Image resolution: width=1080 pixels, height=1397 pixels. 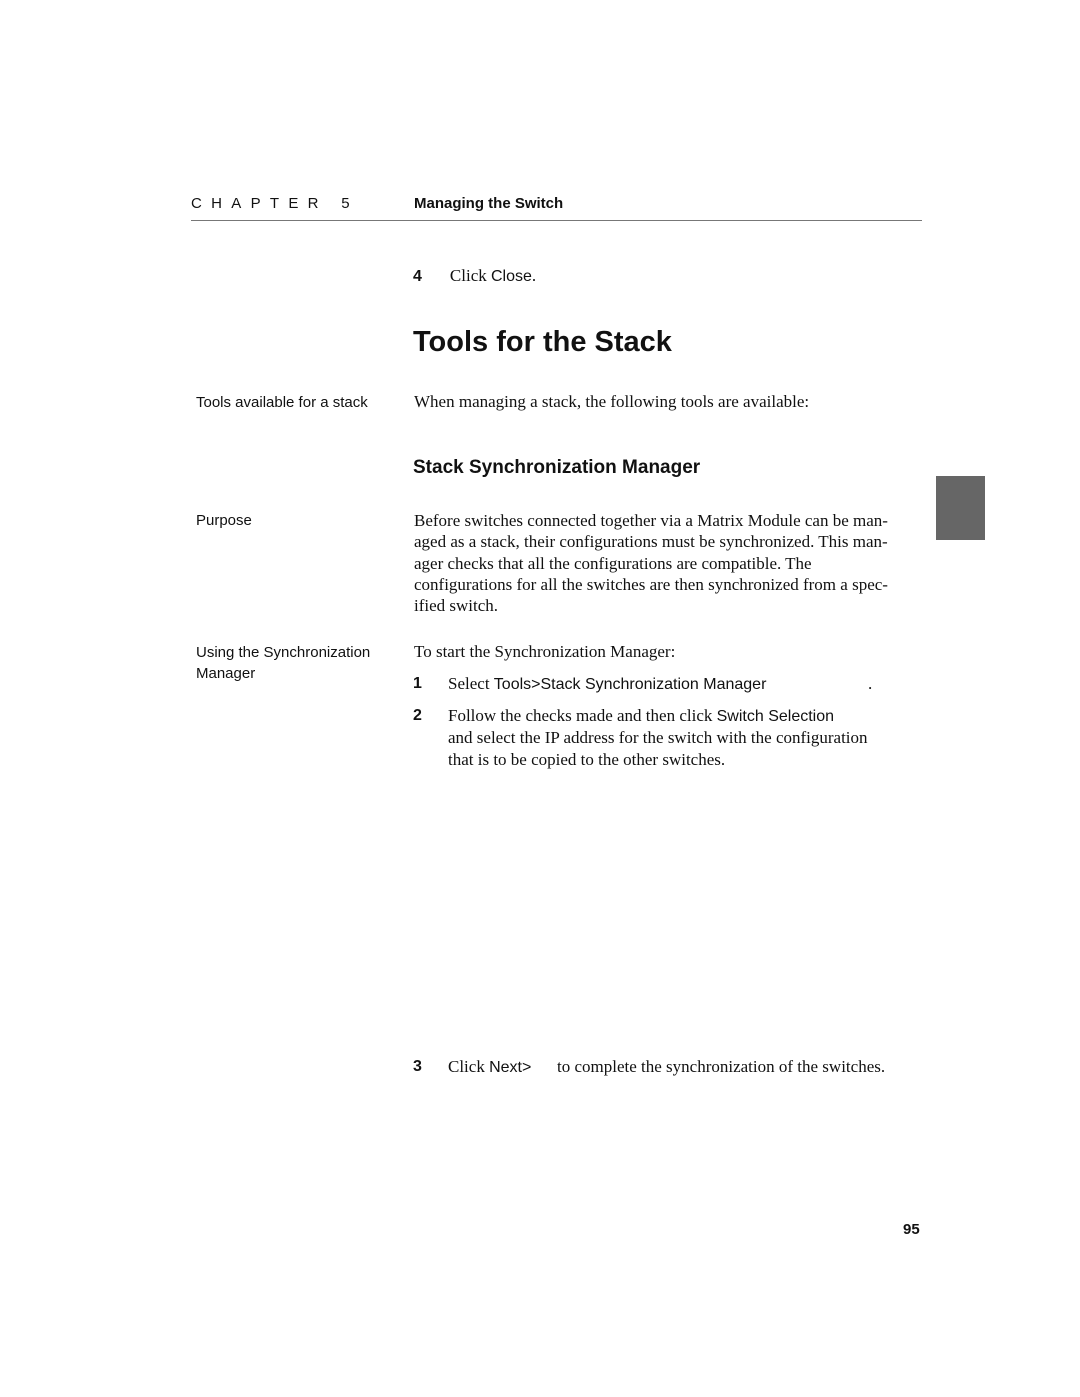 I want to click on page-number: 95, so click(x=911, y=1229).